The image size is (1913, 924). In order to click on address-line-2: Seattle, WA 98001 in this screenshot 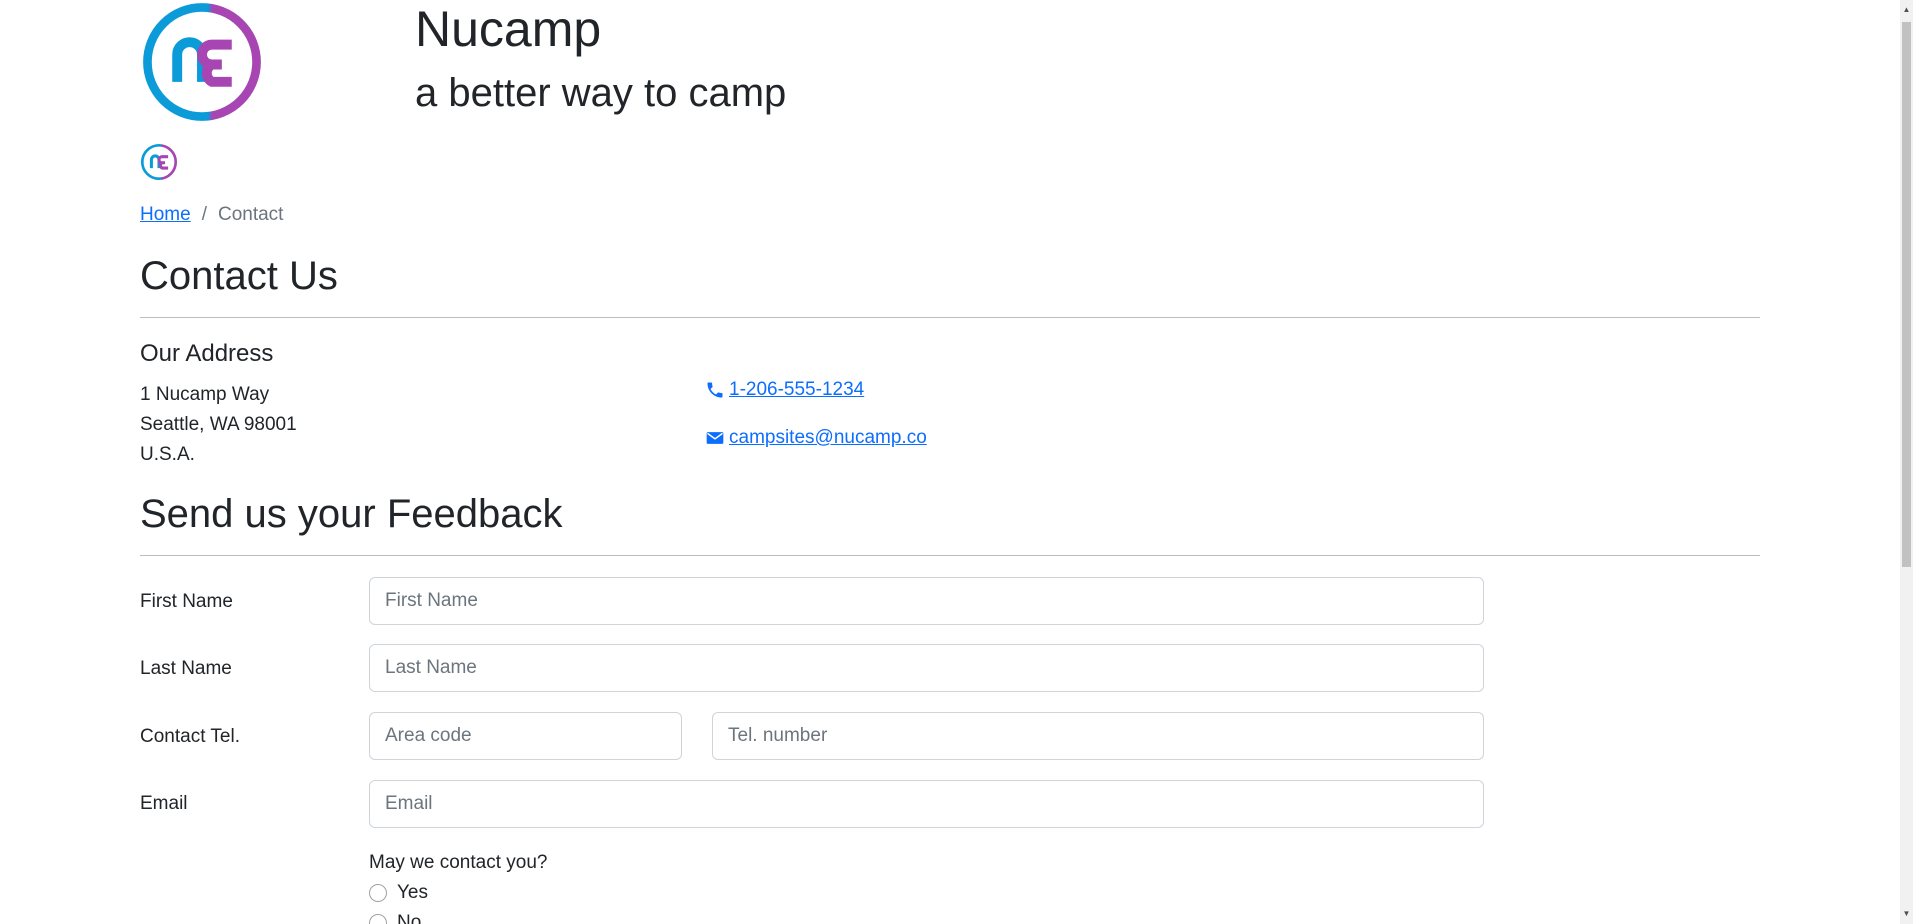, I will do `click(218, 424)`.